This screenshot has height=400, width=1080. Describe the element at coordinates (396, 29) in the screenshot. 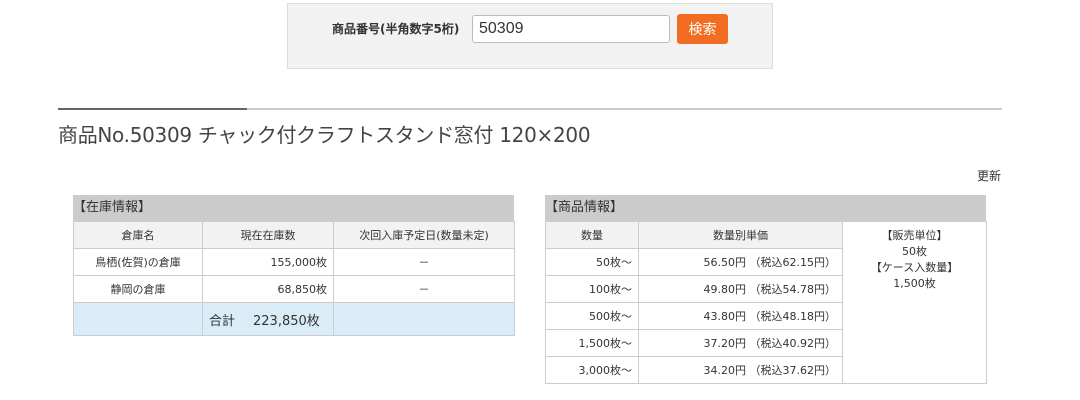

I see `search-label: 商品番号(半角数字5桁)` at that location.